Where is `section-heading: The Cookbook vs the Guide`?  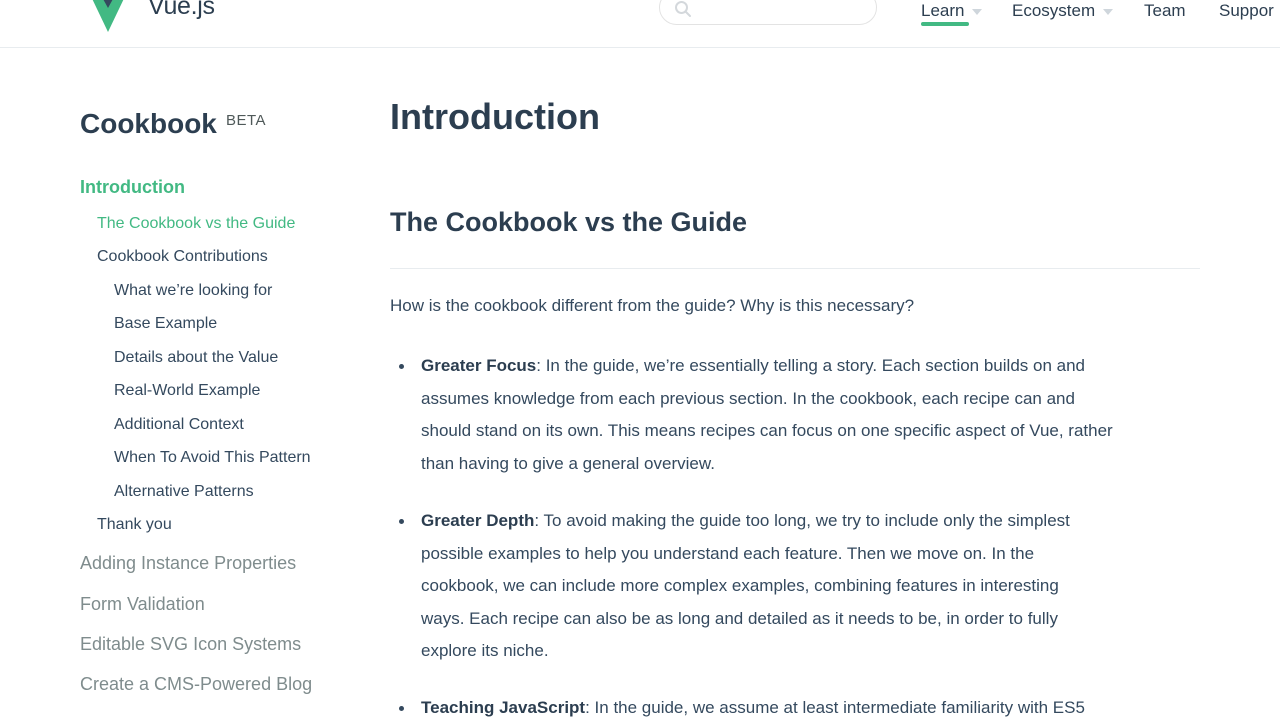 section-heading: The Cookbook vs the Guide is located at coordinates (568, 222).